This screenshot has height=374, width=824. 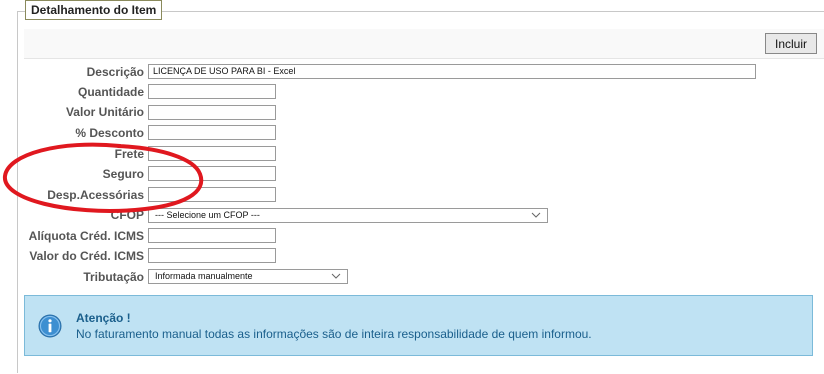 What do you see at coordinates (212, 91) in the screenshot?
I see `quantidade-input` at bounding box center [212, 91].